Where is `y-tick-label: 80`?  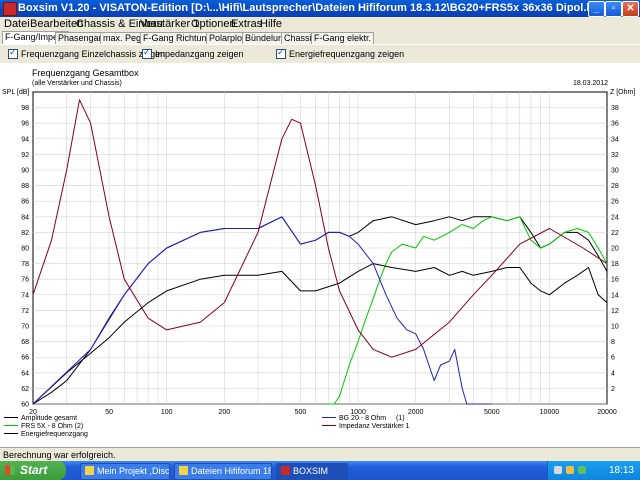
y-tick-label: 80 is located at coordinates (25, 249).